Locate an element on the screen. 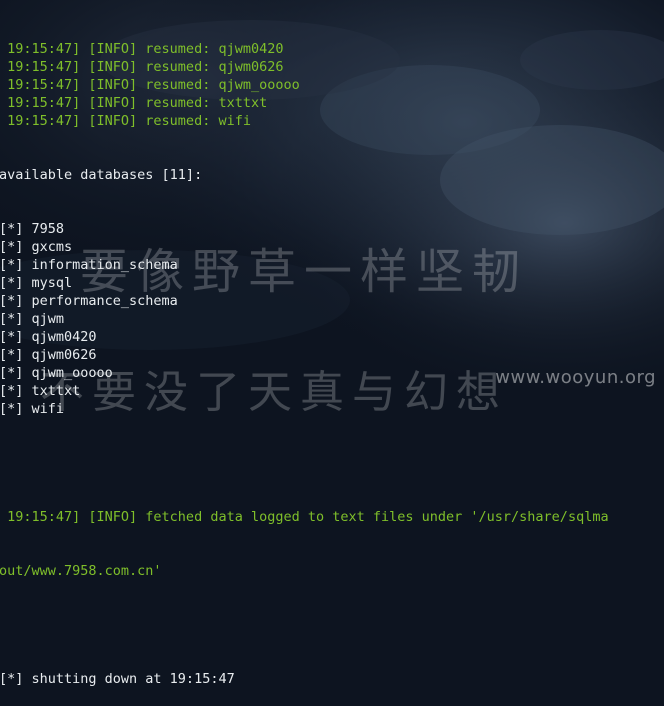 The width and height of the screenshot is (664, 706). fetched-line-2: out/www.7958.com.cn' is located at coordinates (81, 571).